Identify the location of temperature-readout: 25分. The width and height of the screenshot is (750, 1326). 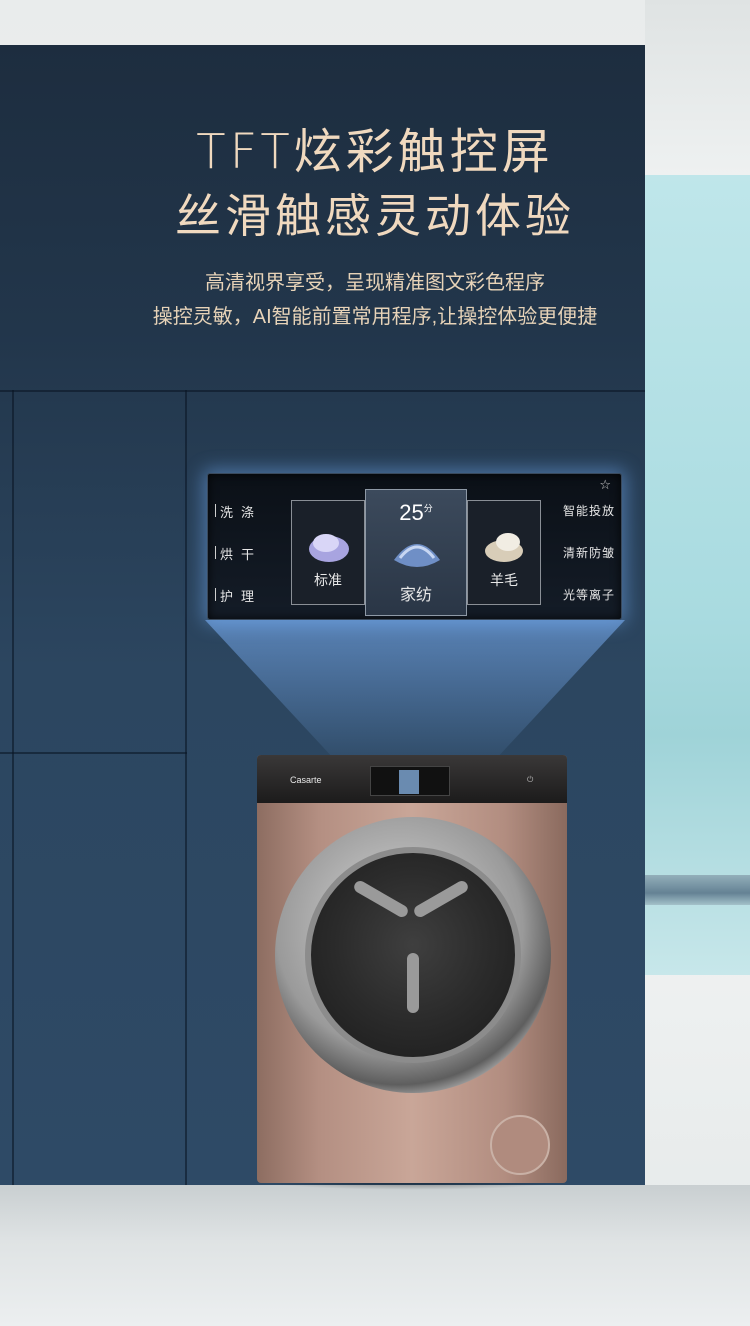
(416, 512).